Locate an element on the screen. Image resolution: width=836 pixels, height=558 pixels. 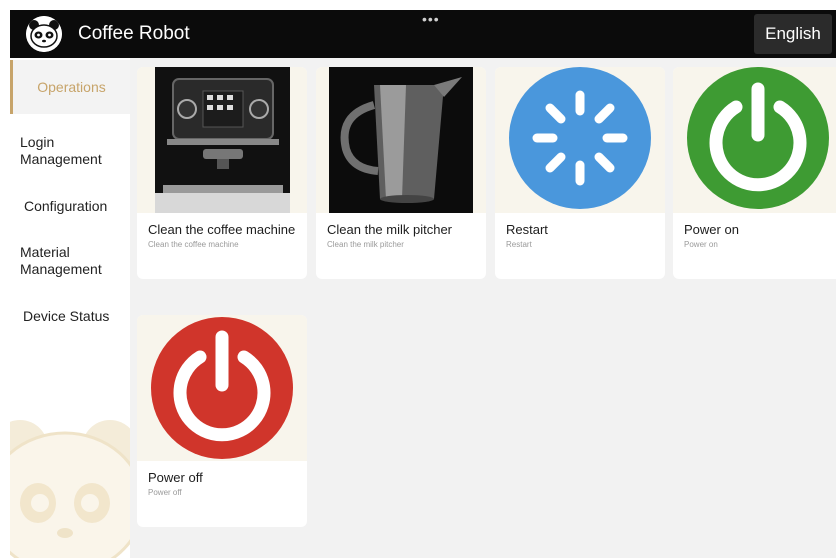
card-title: Clean the coffee machine is located at coordinates (222, 229).